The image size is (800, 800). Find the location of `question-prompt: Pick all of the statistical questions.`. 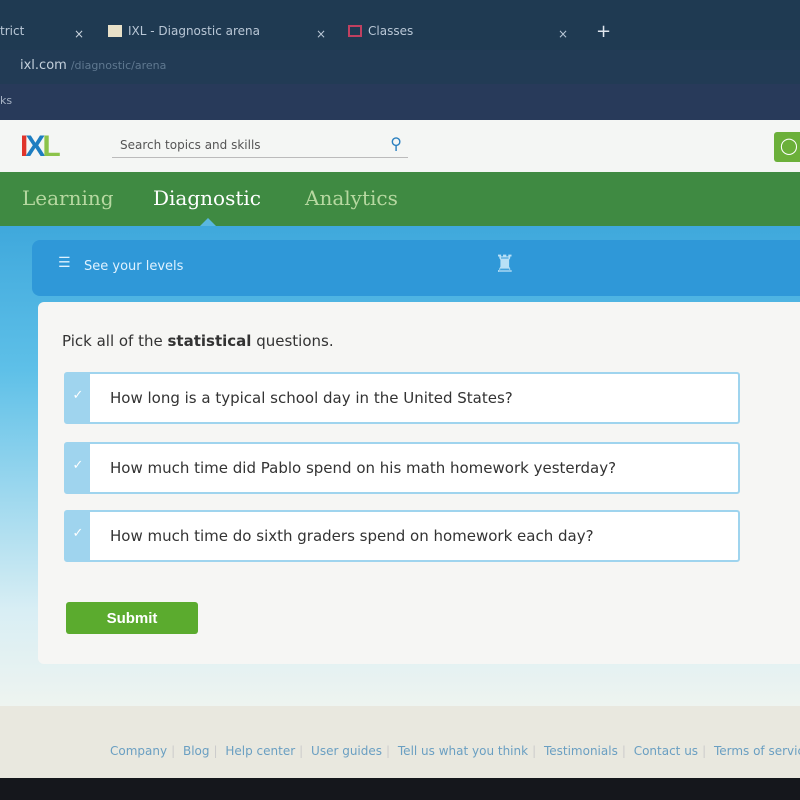

question-prompt: Pick all of the statistical questions. is located at coordinates (198, 341).